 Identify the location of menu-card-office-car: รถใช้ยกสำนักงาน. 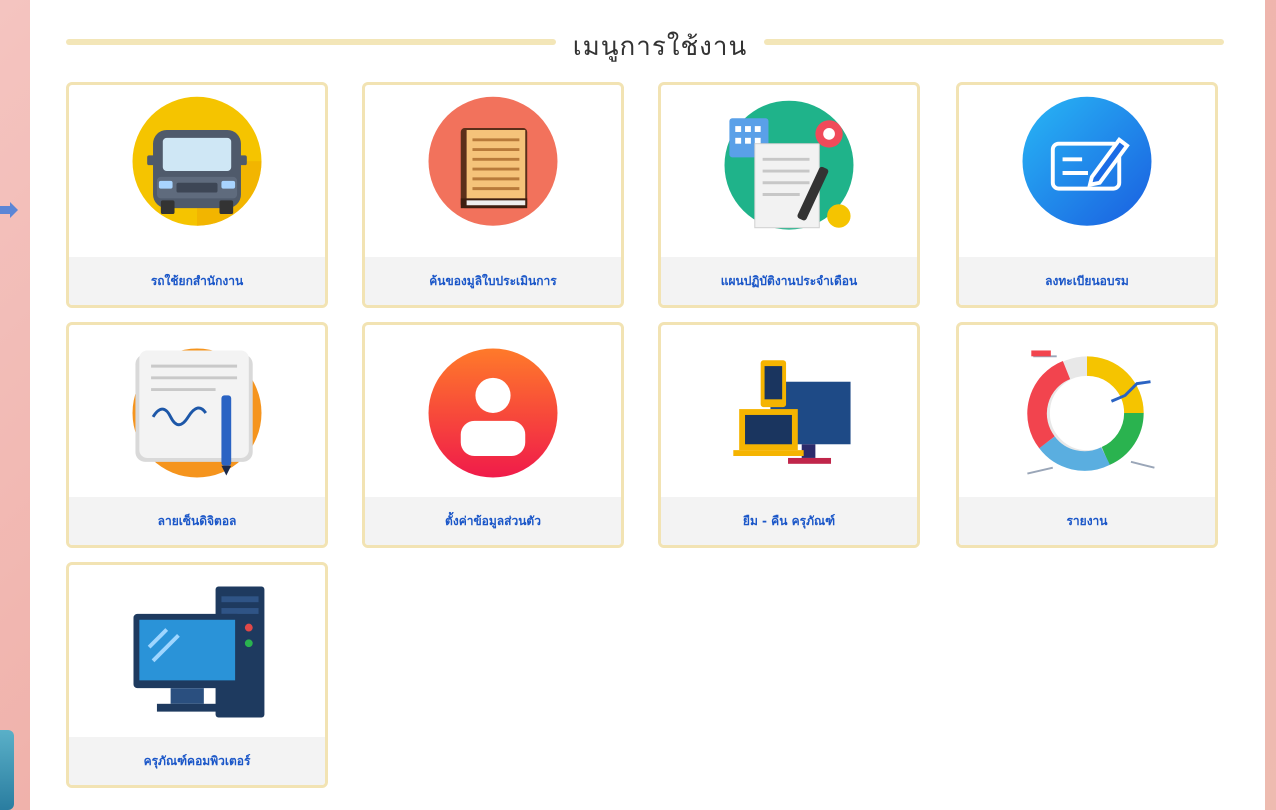
(197, 195).